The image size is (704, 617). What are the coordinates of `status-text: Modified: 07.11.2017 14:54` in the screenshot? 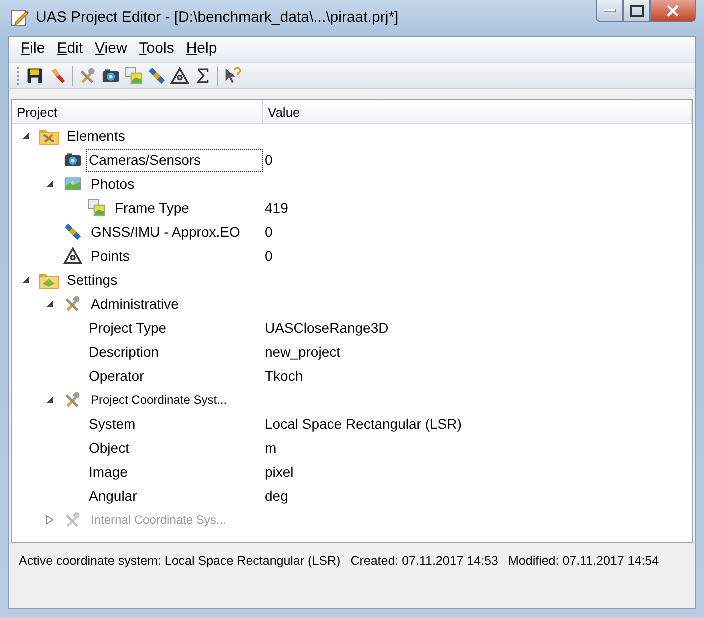 It's located at (584, 561).